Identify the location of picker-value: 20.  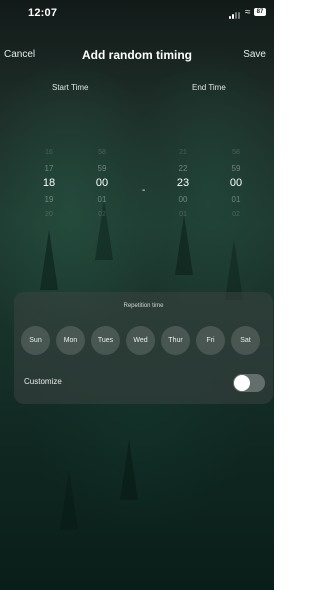
(49, 215).